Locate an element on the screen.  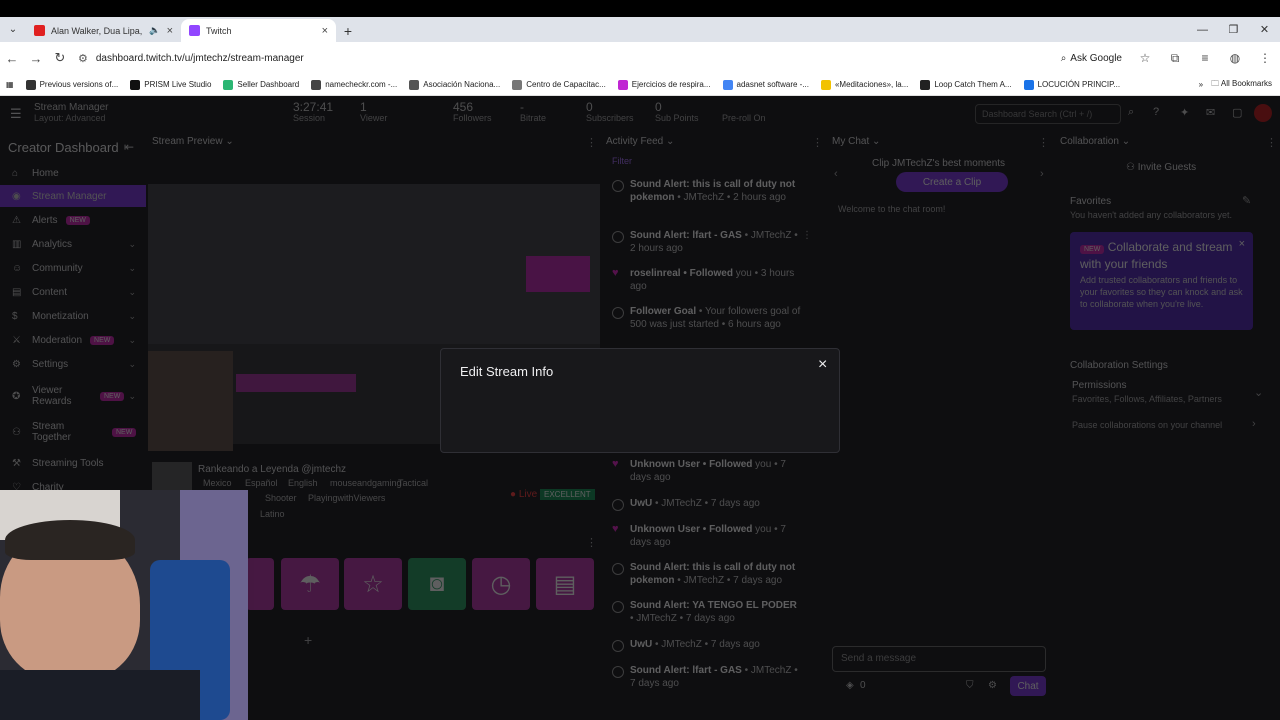
media-icon: ≡ is located at coordinates (1205, 58).